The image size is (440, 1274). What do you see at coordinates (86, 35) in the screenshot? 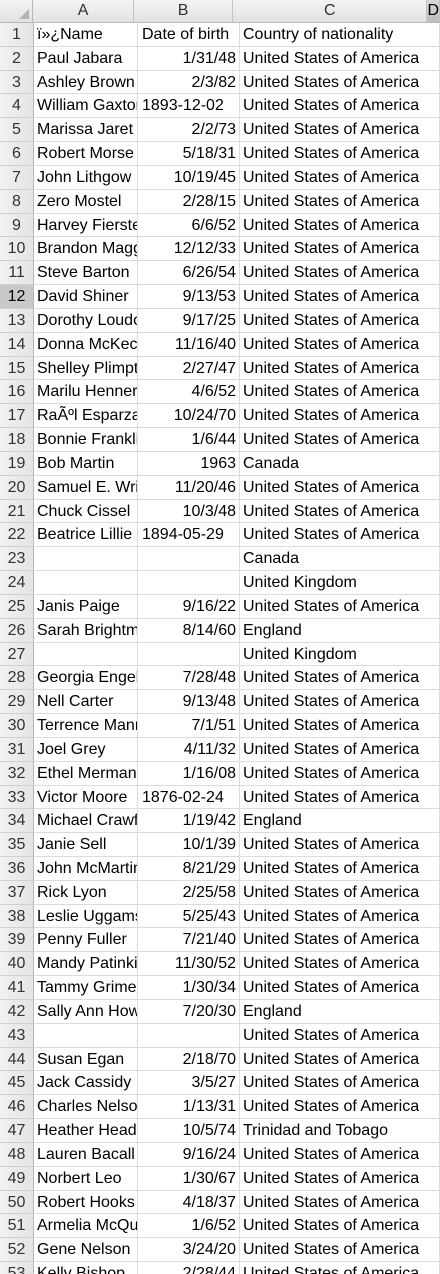
I see `cell-name: ï»¿Name` at bounding box center [86, 35].